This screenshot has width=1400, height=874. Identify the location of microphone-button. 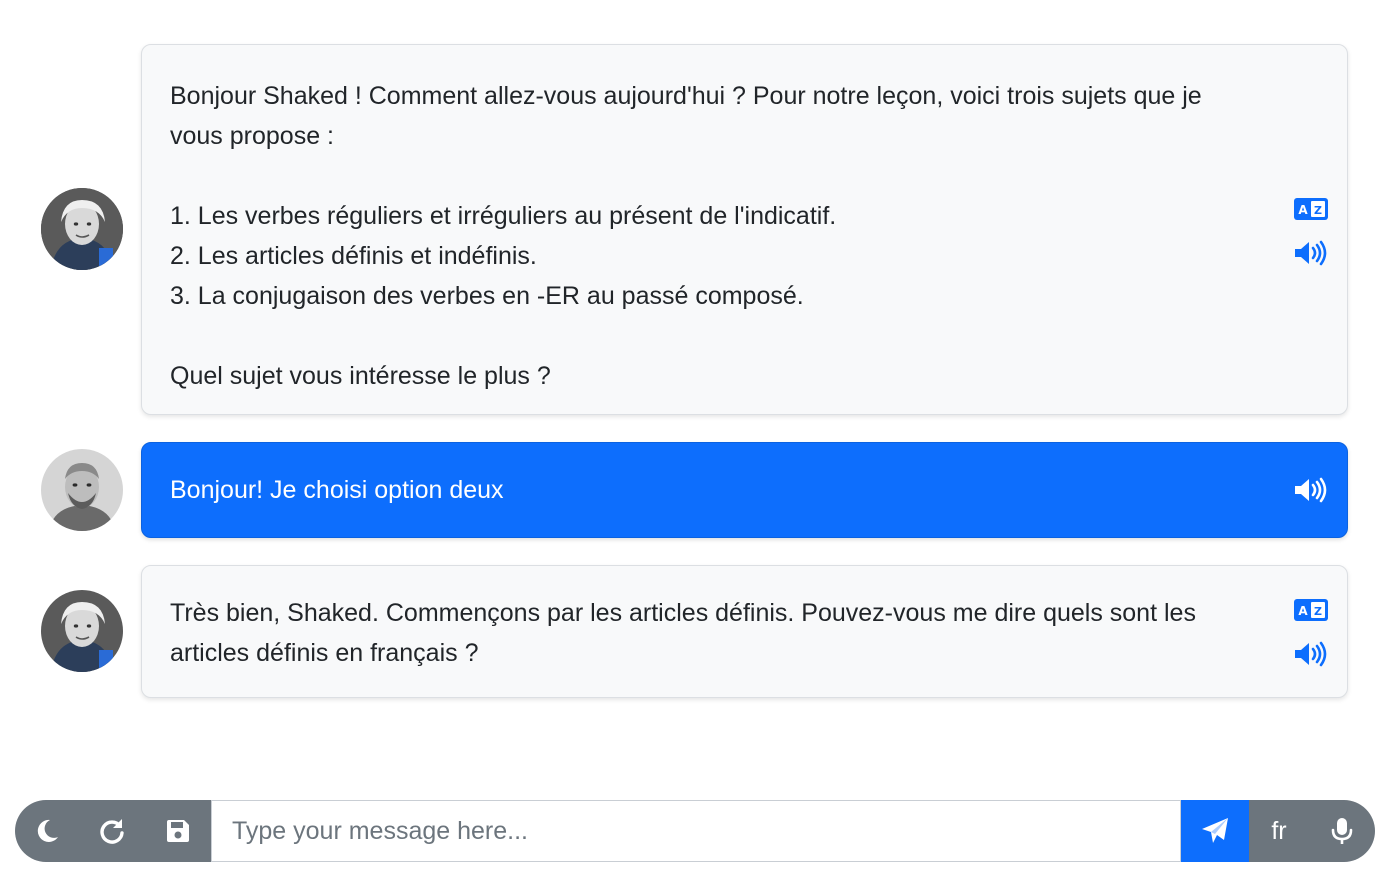
(1342, 831).